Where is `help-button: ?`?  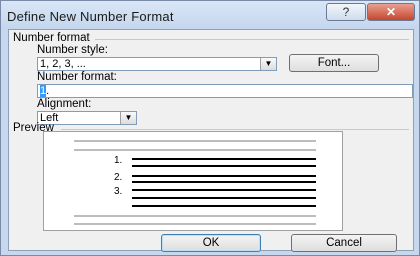 help-button: ? is located at coordinates (346, 12).